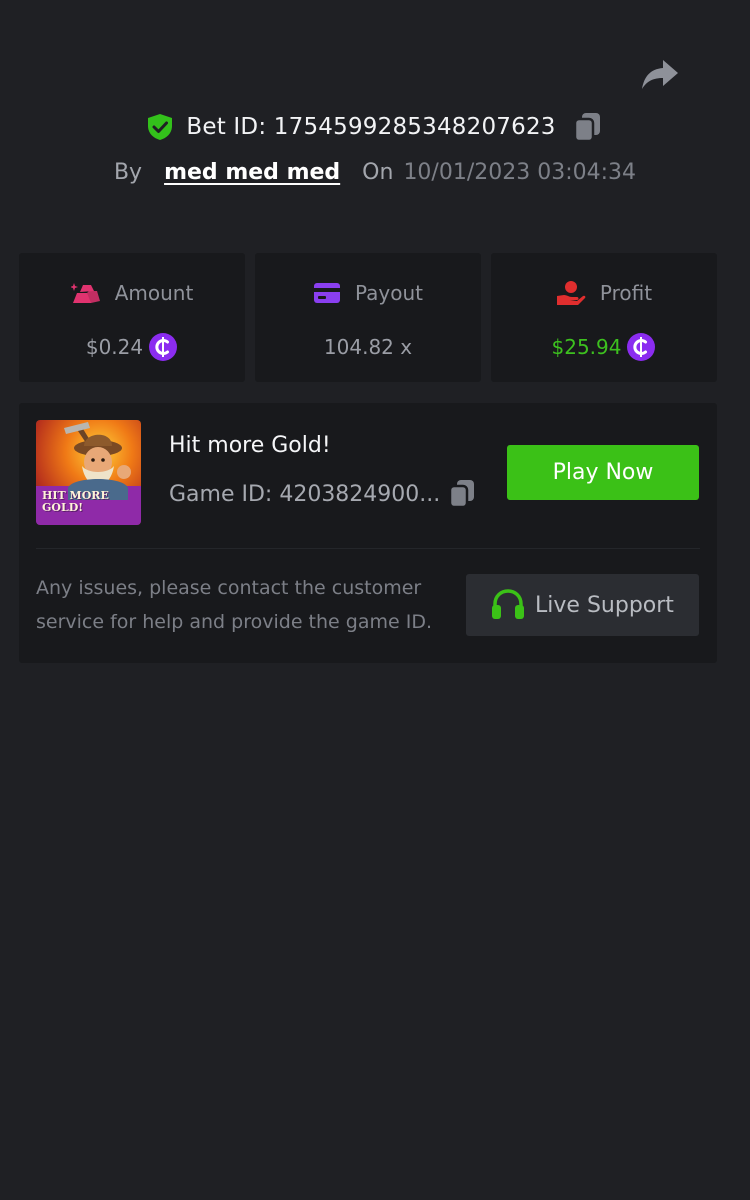 The height and width of the screenshot is (1200, 750). What do you see at coordinates (160, 127) in the screenshot?
I see `shield-check-icon` at bounding box center [160, 127].